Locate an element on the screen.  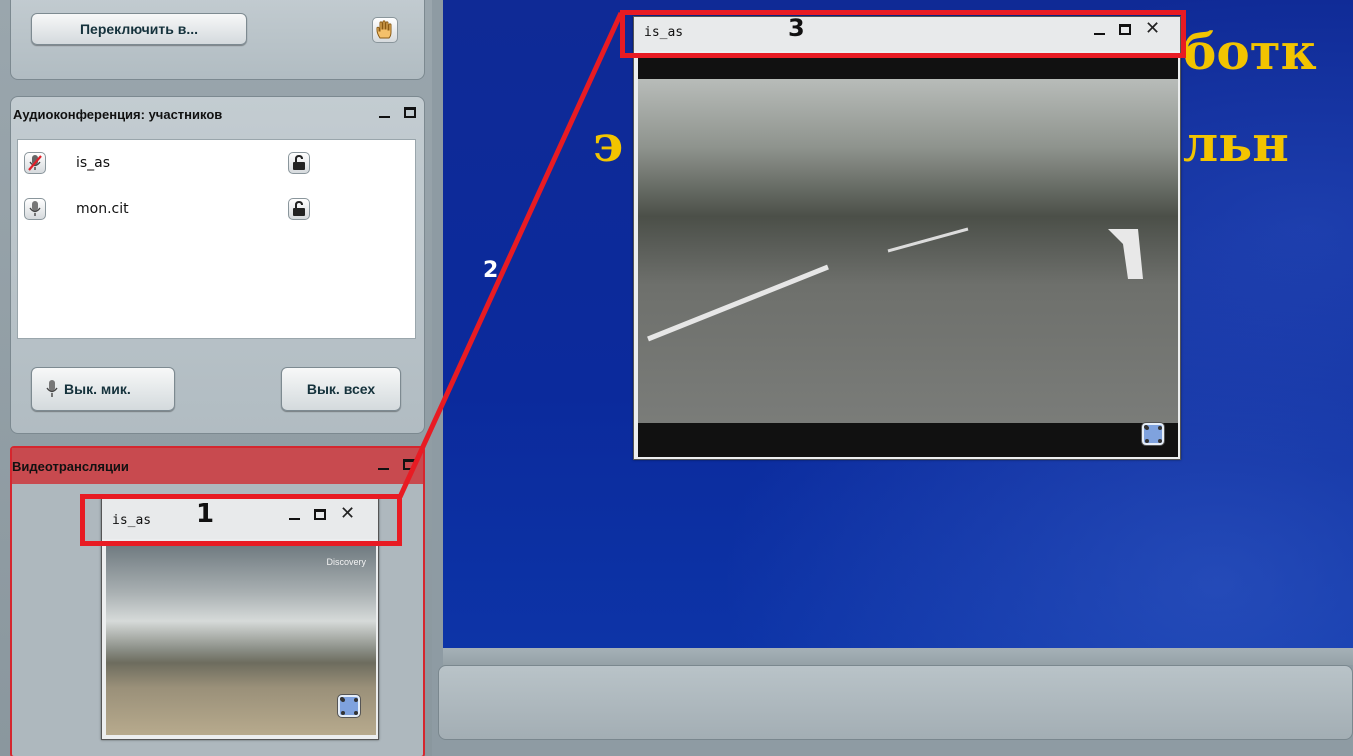
raise-hand-icon is located at coordinates (384, 29).